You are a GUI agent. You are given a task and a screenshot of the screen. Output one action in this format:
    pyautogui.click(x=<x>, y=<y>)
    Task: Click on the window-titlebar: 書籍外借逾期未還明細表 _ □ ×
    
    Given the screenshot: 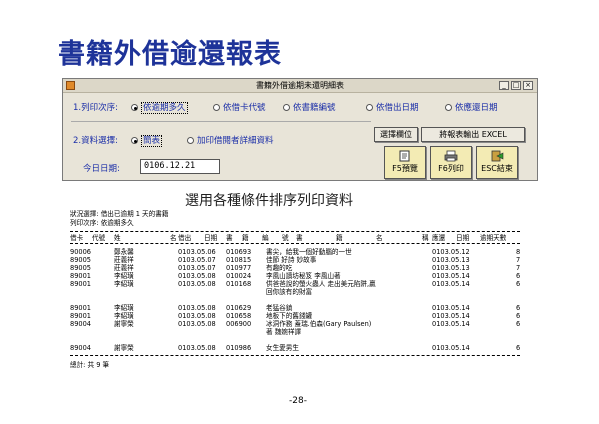 What is the action you would take?
    pyautogui.click(x=300, y=86)
    